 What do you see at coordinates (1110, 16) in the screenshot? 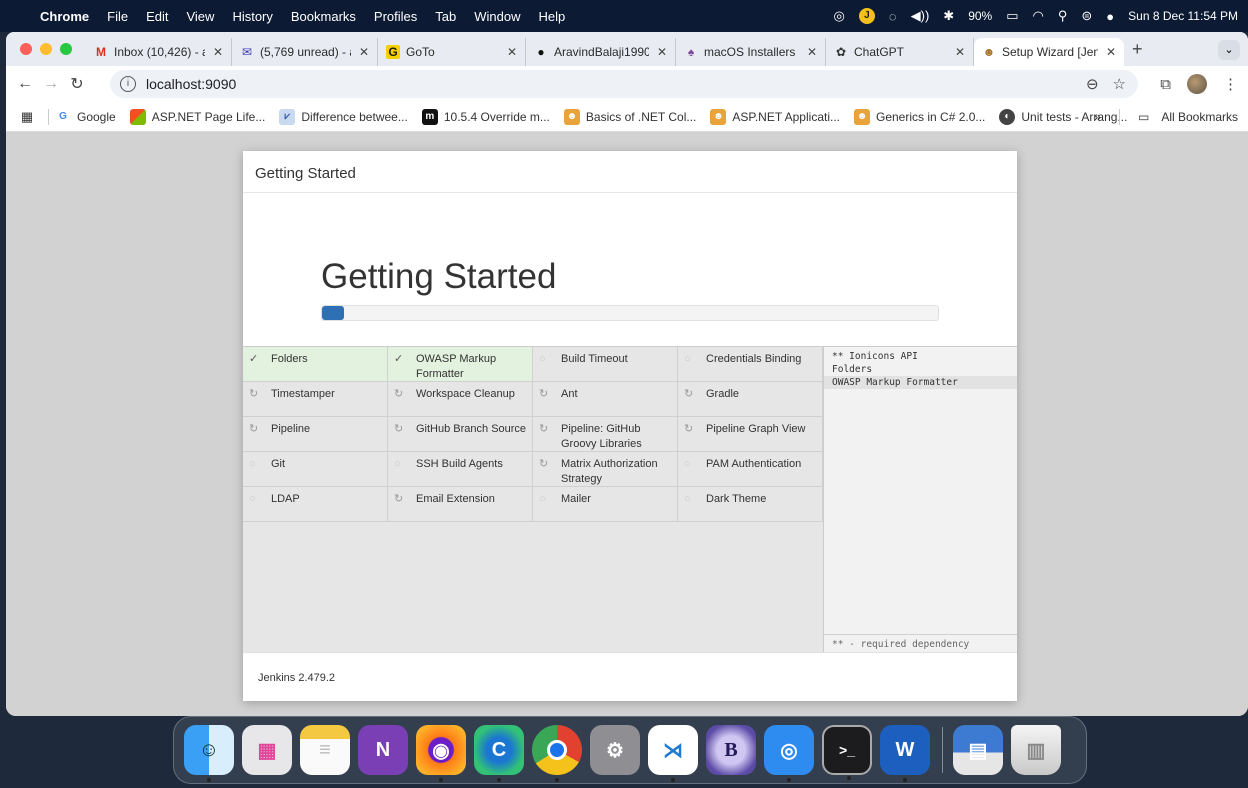
I see `siri-icon: ●` at bounding box center [1110, 16].